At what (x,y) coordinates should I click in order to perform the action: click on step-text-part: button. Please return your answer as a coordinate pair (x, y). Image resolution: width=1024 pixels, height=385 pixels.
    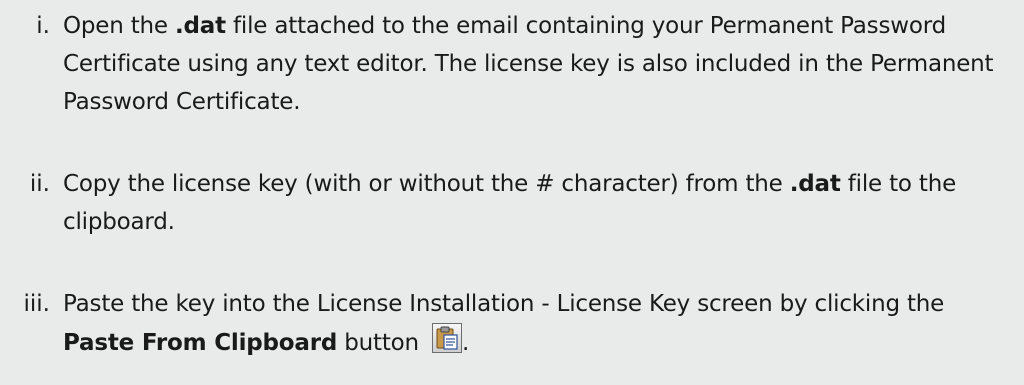
    Looking at the image, I should click on (382, 343).